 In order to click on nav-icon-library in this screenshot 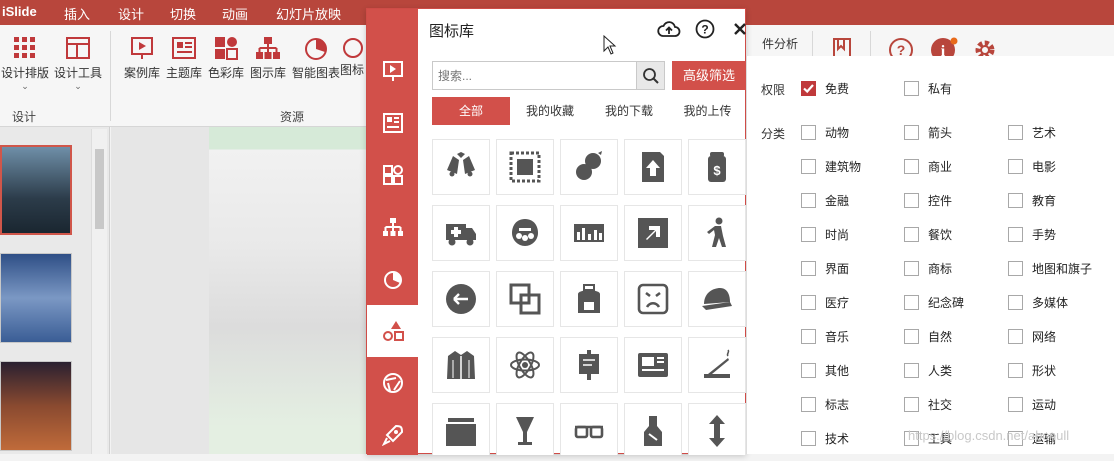, I will do `click(392, 331)`.